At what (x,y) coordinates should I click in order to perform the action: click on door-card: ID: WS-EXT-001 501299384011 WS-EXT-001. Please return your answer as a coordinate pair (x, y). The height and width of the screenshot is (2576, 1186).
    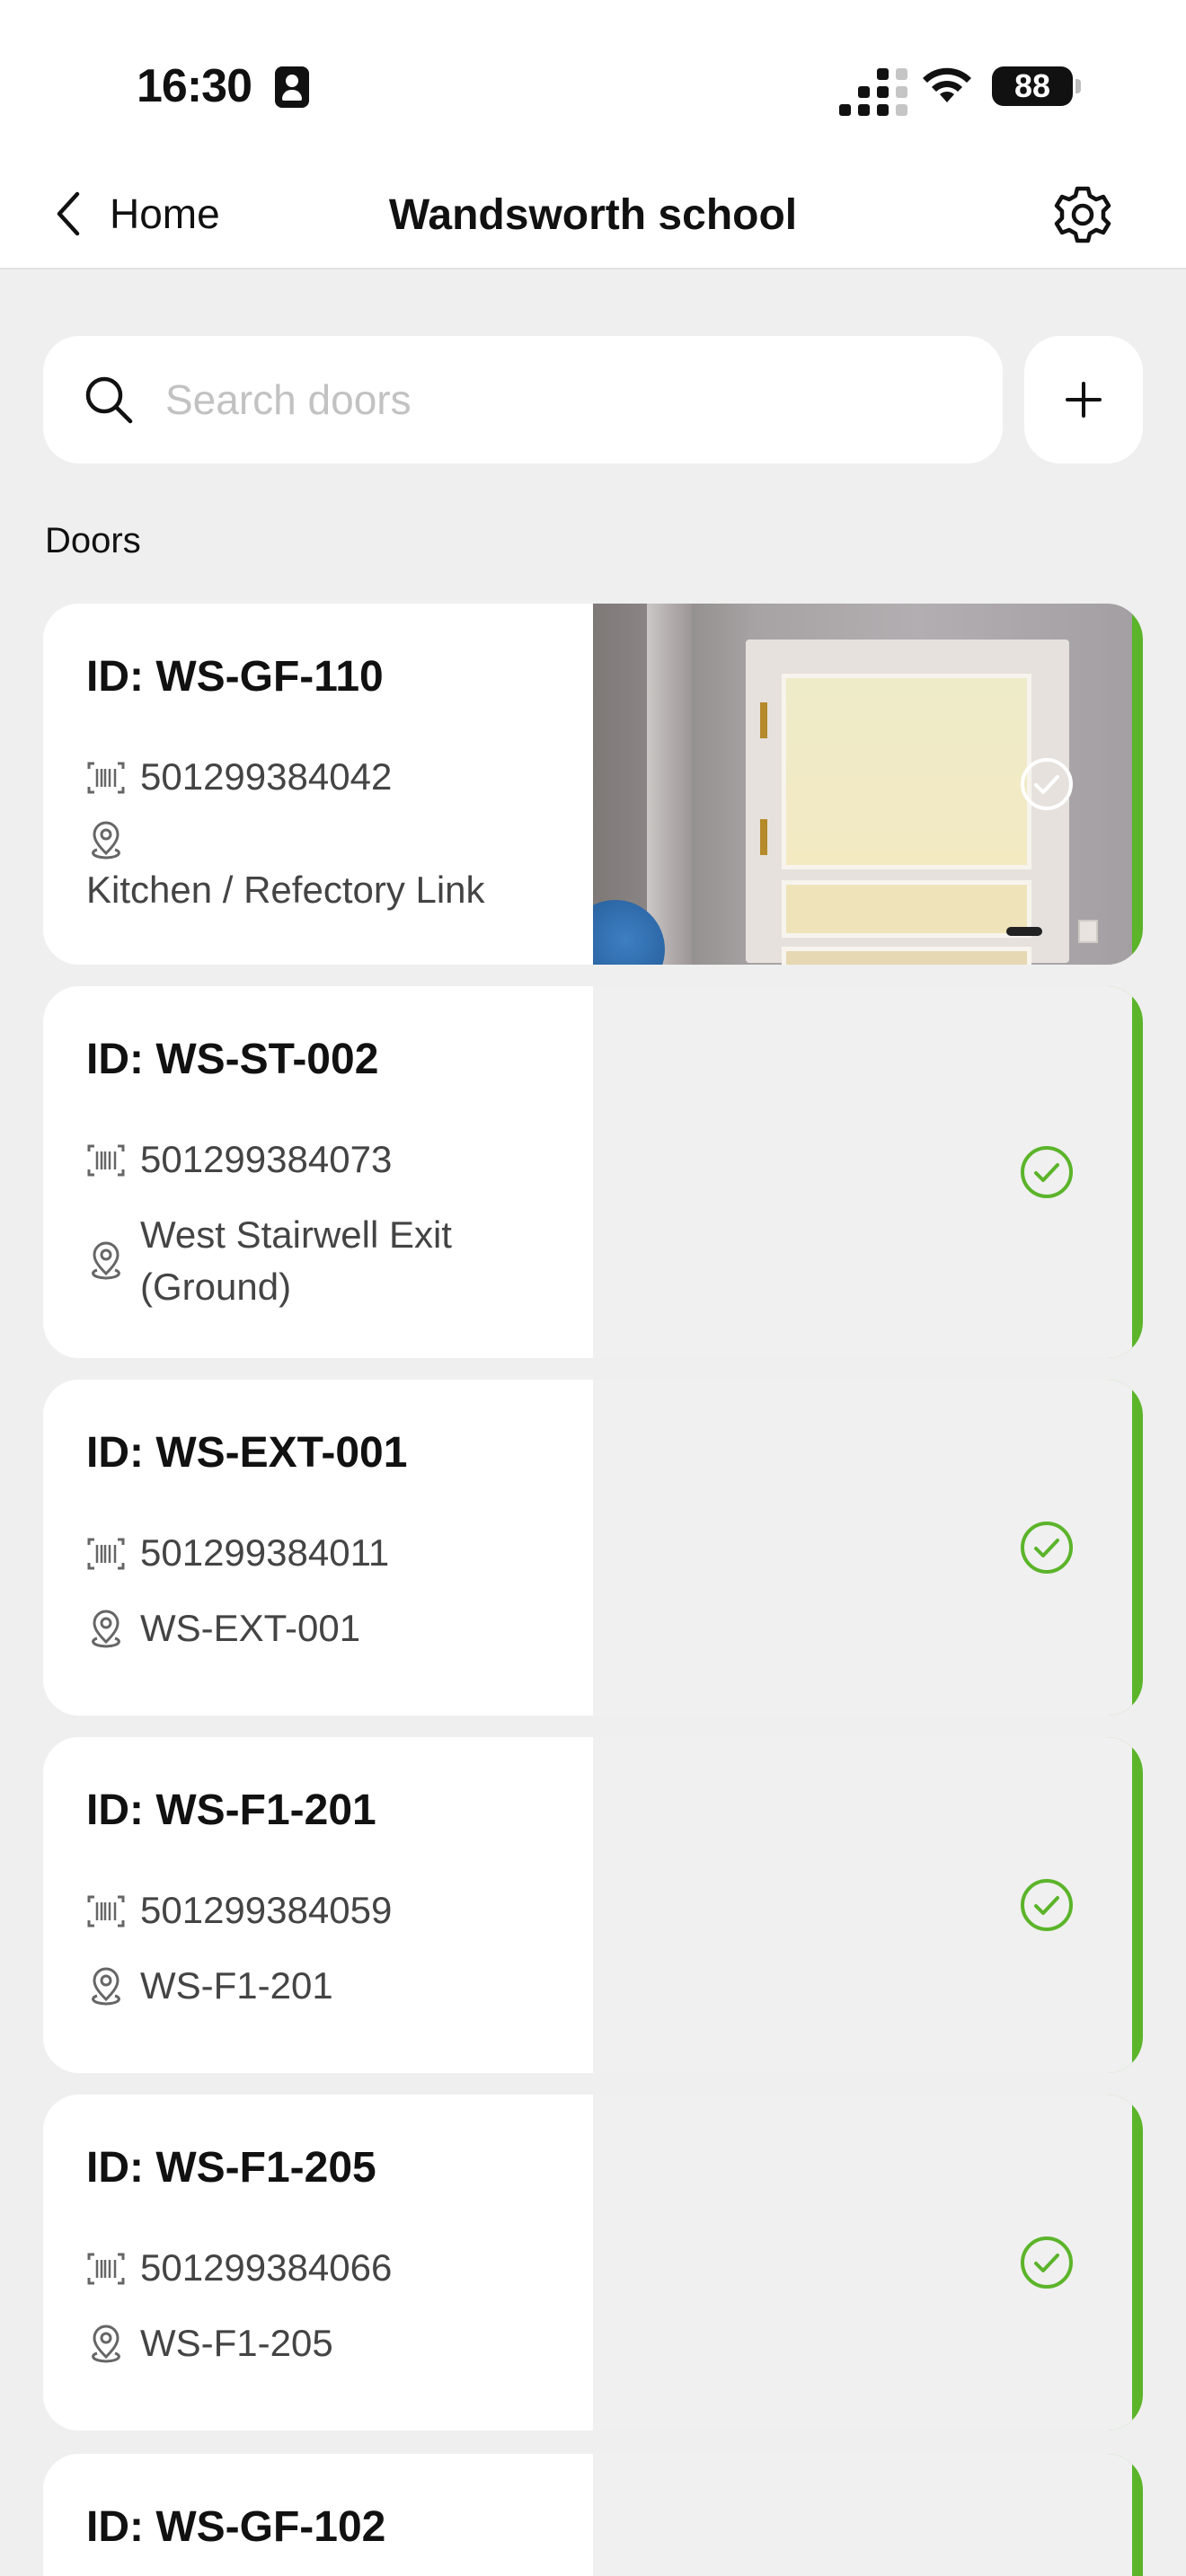
    Looking at the image, I should click on (593, 1548).